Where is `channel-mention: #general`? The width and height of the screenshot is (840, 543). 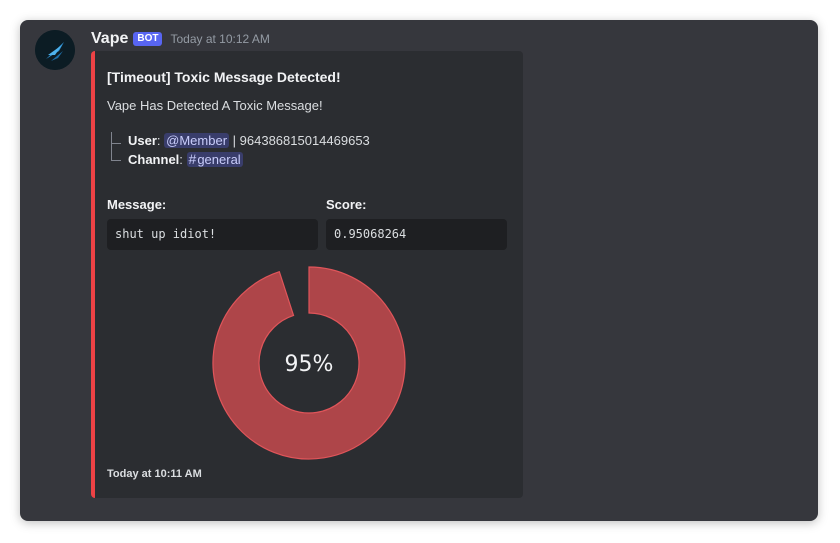
channel-mention: #general is located at coordinates (214, 159).